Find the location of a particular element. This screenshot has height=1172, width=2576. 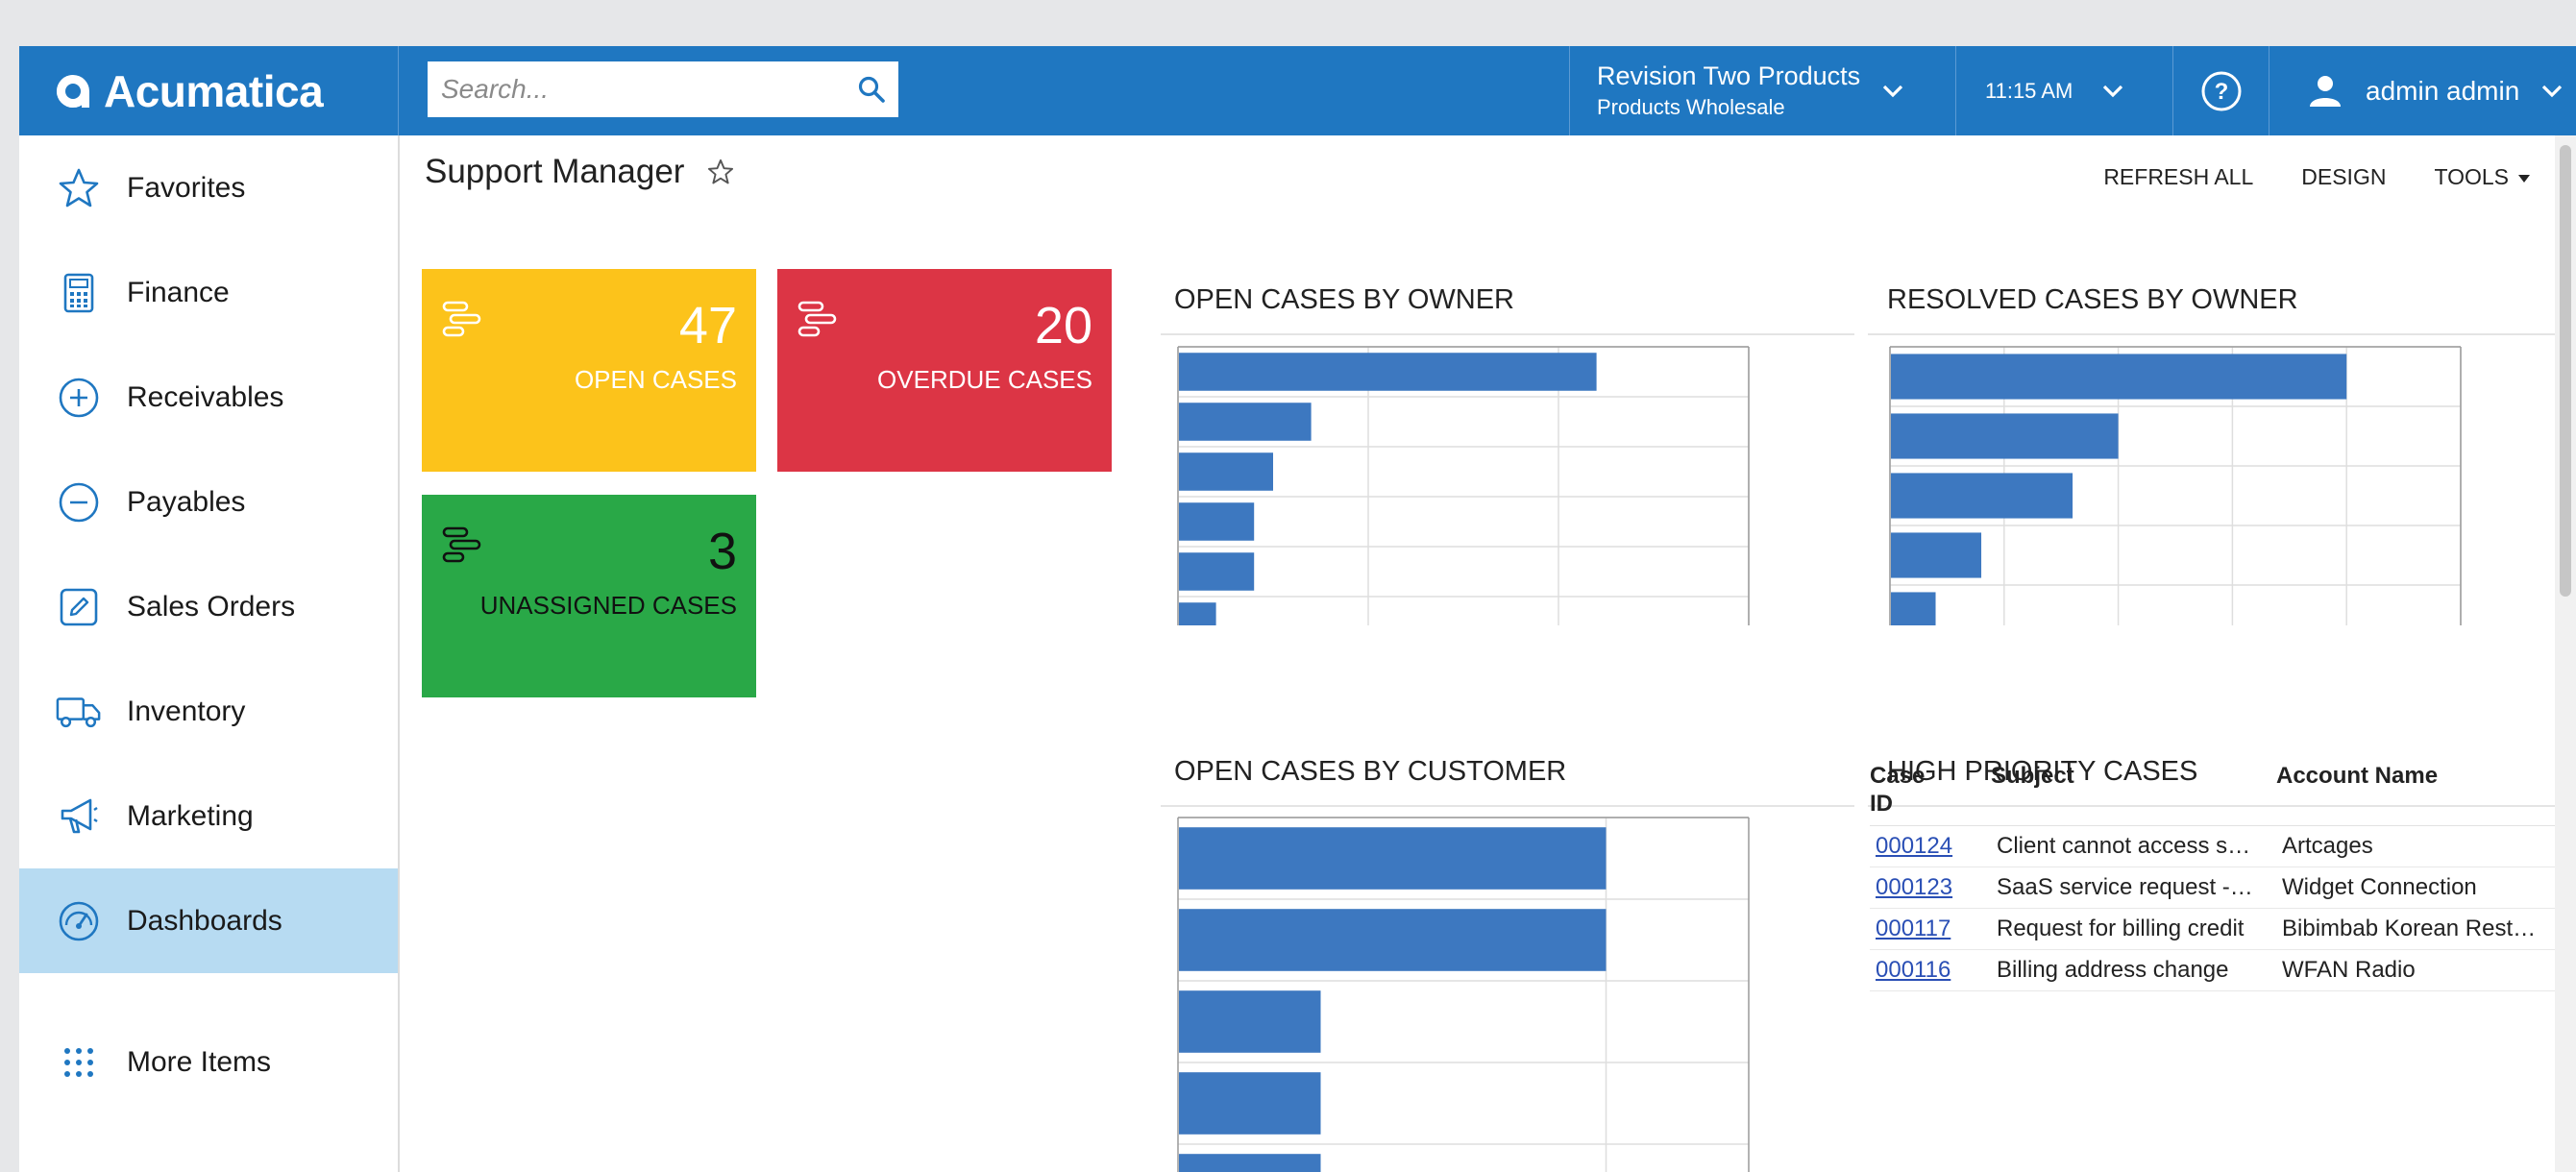

cell-case-id: 000116 is located at coordinates (1930, 970).